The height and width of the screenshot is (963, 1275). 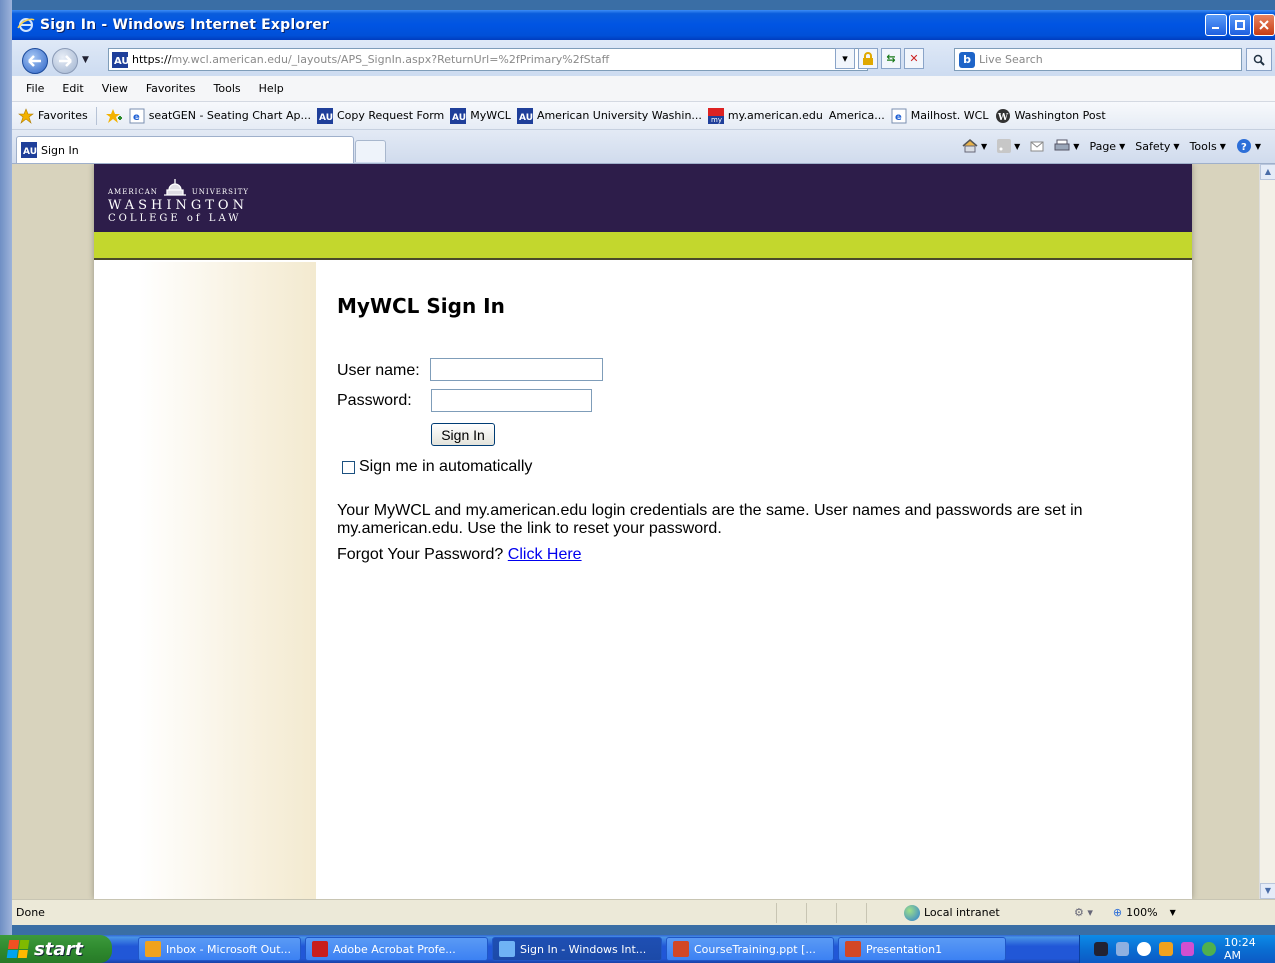 What do you see at coordinates (170, 88) in the screenshot?
I see `menu-favorites: Favorites` at bounding box center [170, 88].